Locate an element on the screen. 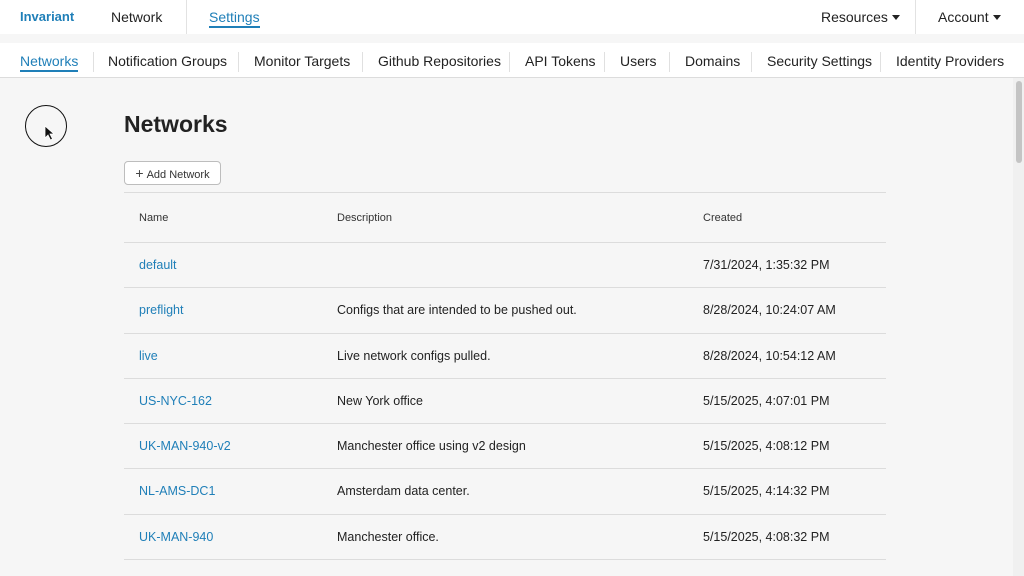 The height and width of the screenshot is (576, 1024). tab-security-settings: Security Settings is located at coordinates (819, 61).